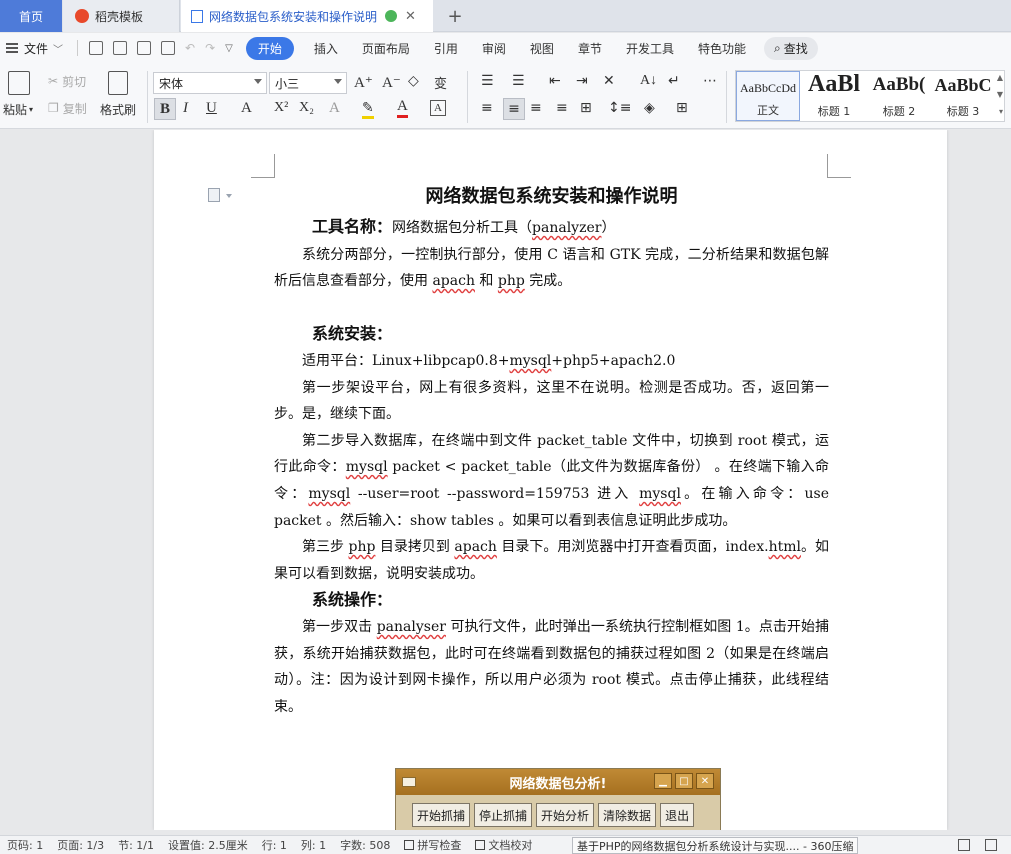  I want to click on chinese-layout-icon: ✕, so click(609, 81).